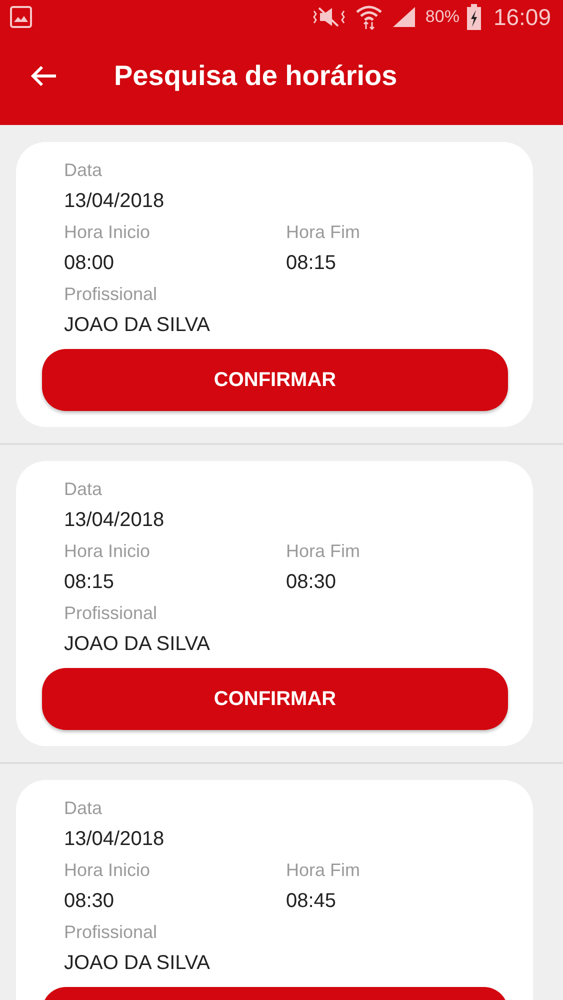 This screenshot has width=563, height=1000. I want to click on start-time-value: 08:00, so click(89, 263).